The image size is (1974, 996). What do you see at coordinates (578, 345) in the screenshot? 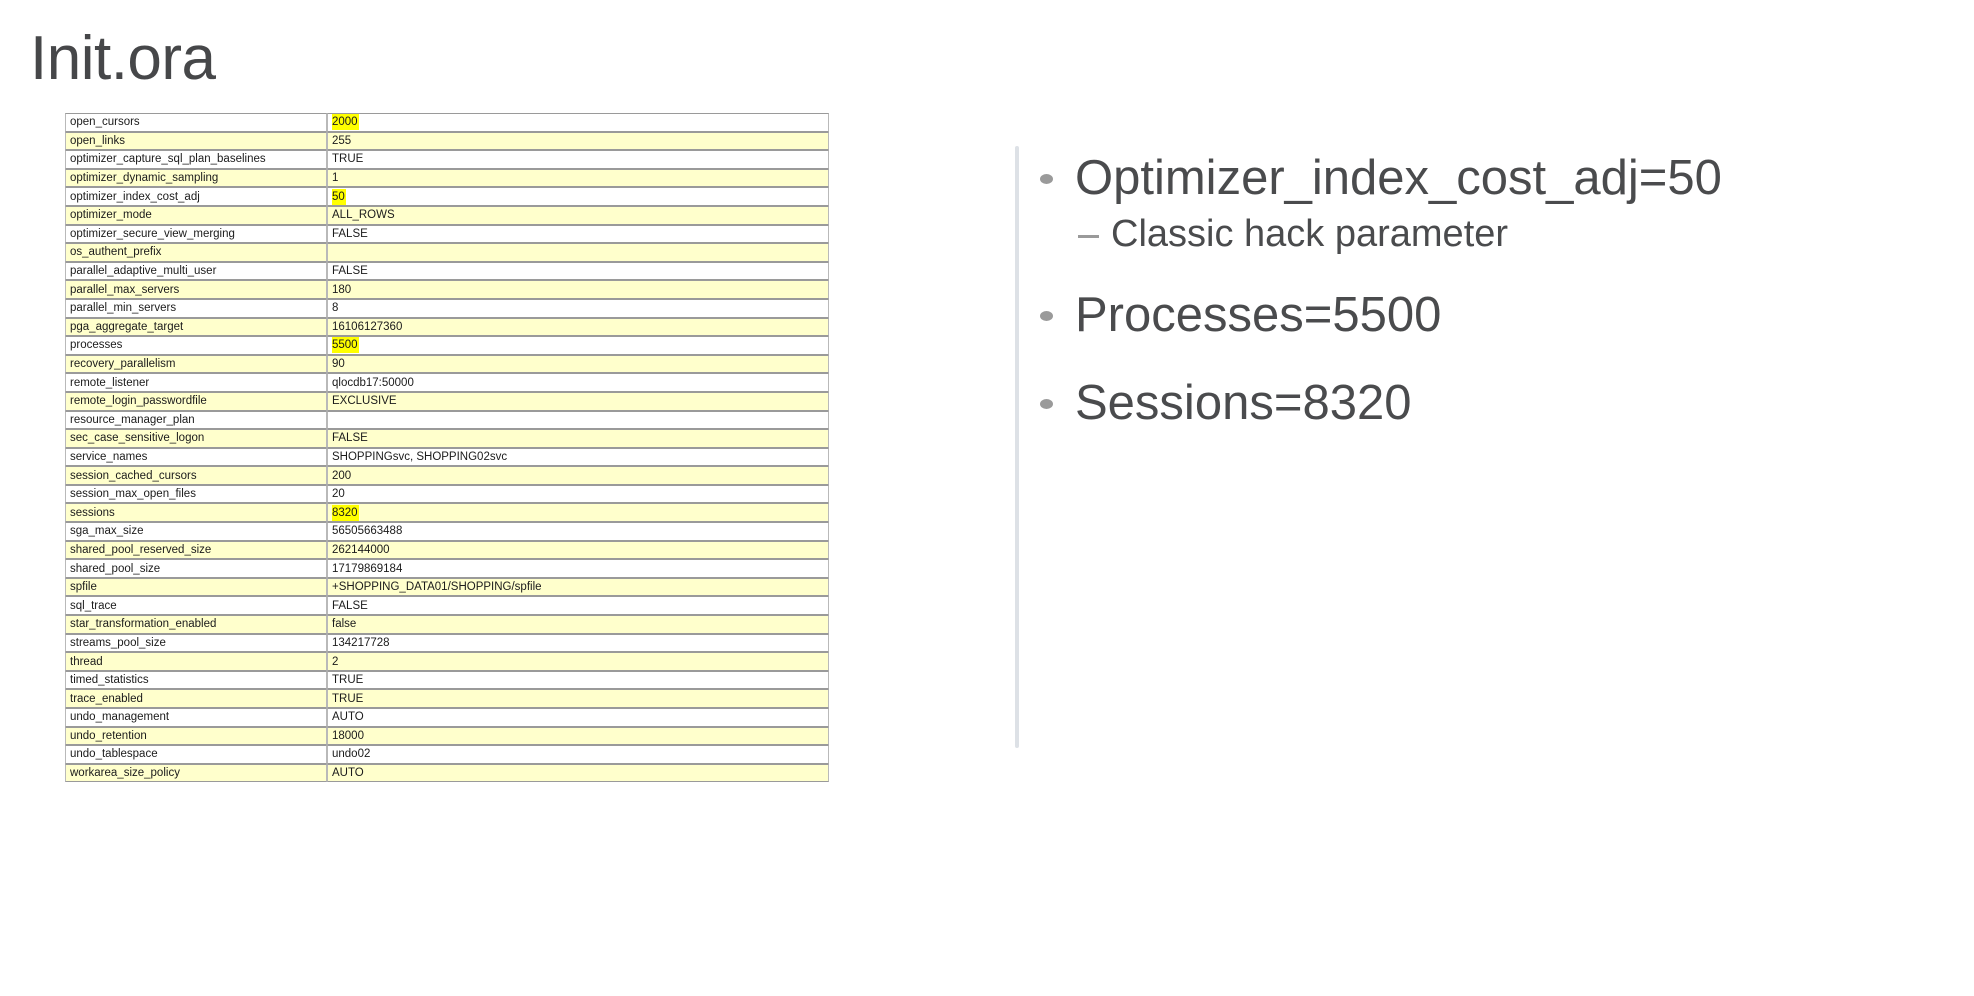
I see `parameter-value-cell: 5500` at bounding box center [578, 345].